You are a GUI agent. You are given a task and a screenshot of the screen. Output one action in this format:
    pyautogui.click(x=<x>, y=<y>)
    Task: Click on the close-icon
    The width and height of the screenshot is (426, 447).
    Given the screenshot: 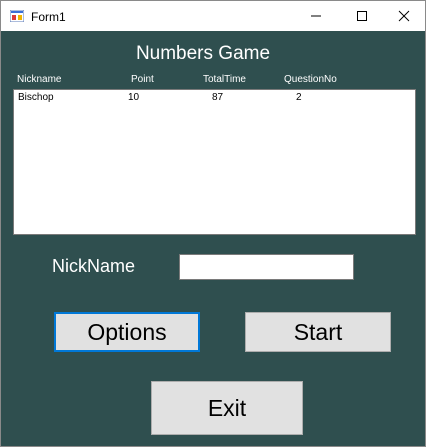 What is the action you would take?
    pyautogui.click(x=404, y=16)
    